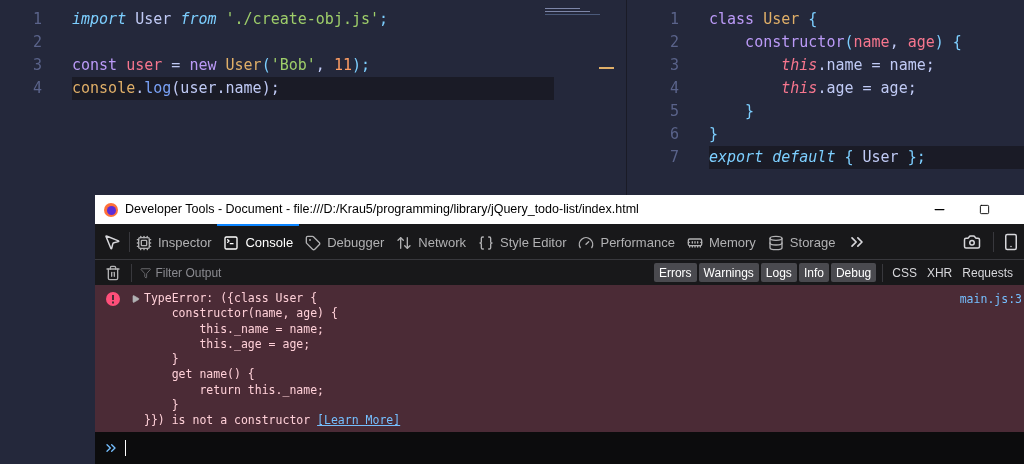  Describe the element at coordinates (113, 299) in the screenshot. I see `error-icon` at that location.